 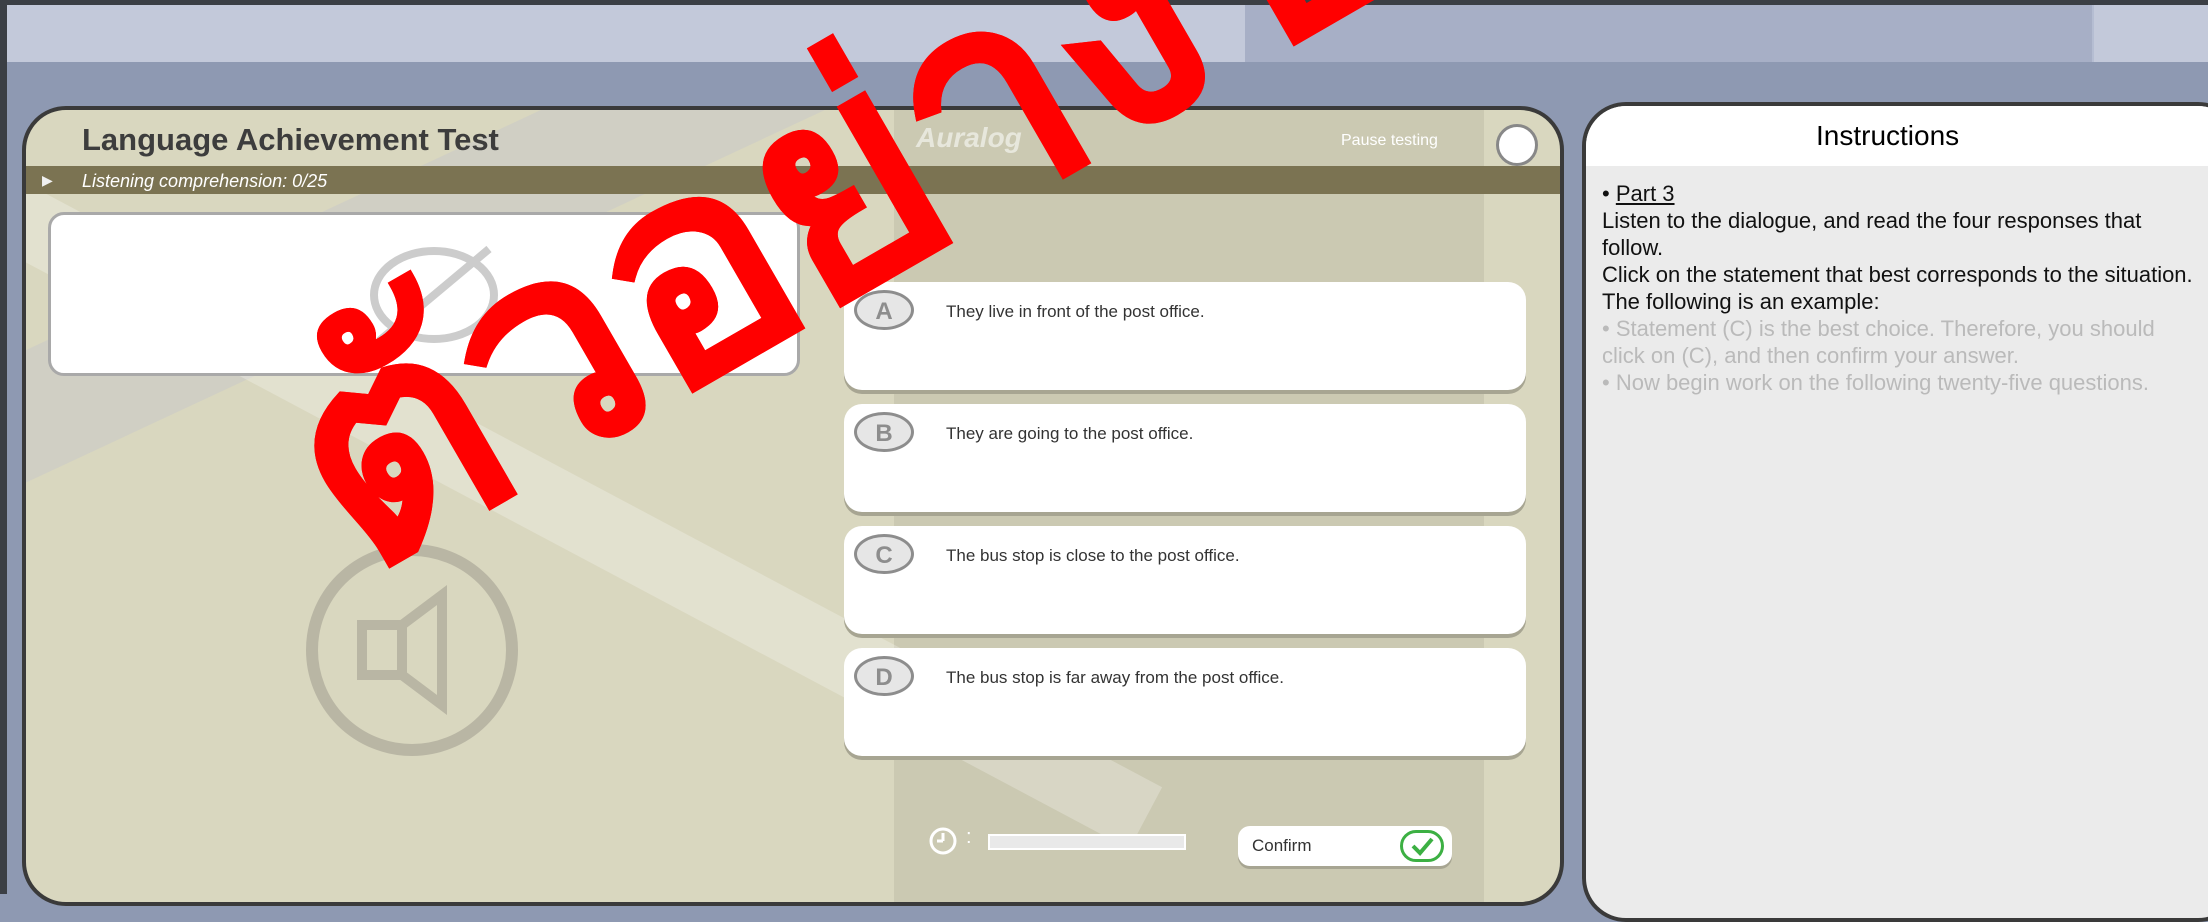 I want to click on play-icon: ▶, so click(x=47, y=180).